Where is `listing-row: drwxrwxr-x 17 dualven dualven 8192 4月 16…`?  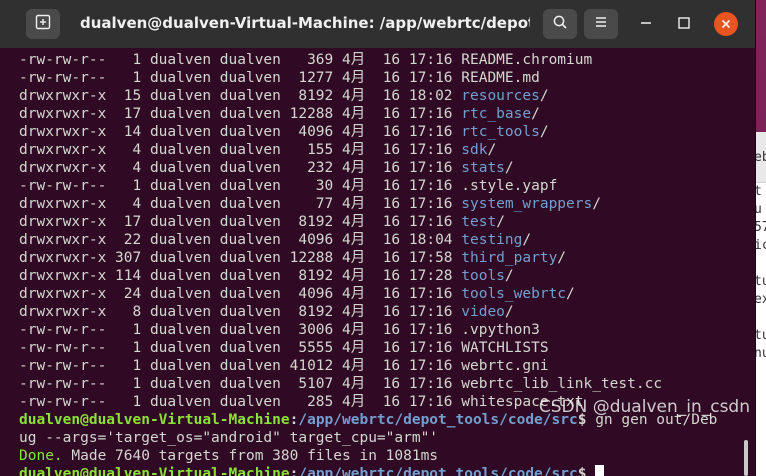 listing-row: drwxrwxr-x 17 dualven dualven 8192 4月 16… is located at coordinates (368, 222).